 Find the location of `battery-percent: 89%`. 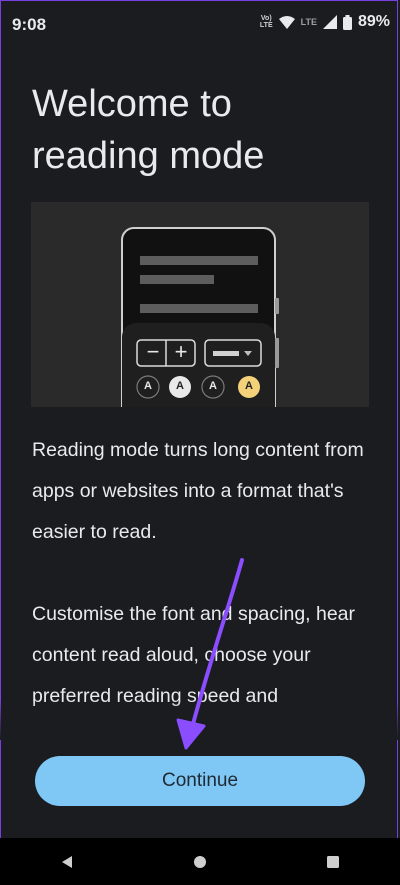

battery-percent: 89% is located at coordinates (373, 21).